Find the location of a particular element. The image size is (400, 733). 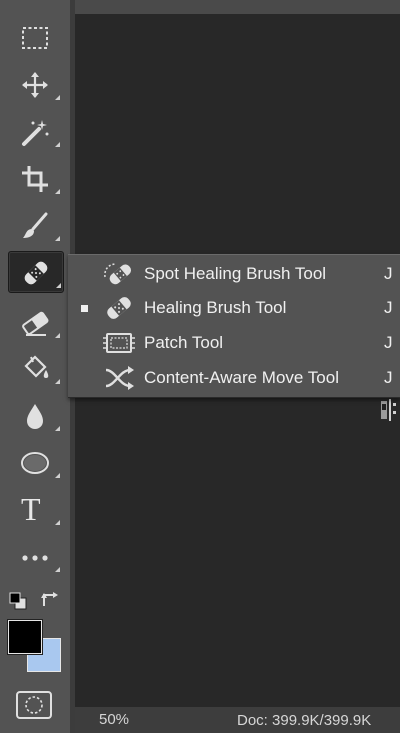

quick-mask-icon is located at coordinates (34, 705).